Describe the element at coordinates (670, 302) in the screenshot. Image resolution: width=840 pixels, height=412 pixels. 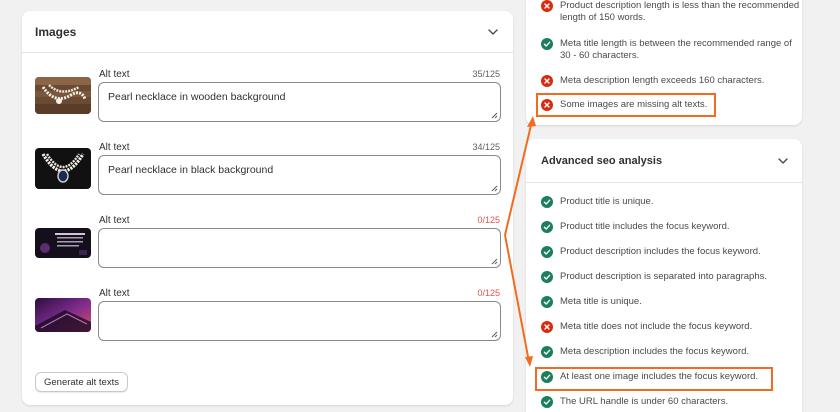
I see `seo-check-item: Meta title is unique.` at that location.